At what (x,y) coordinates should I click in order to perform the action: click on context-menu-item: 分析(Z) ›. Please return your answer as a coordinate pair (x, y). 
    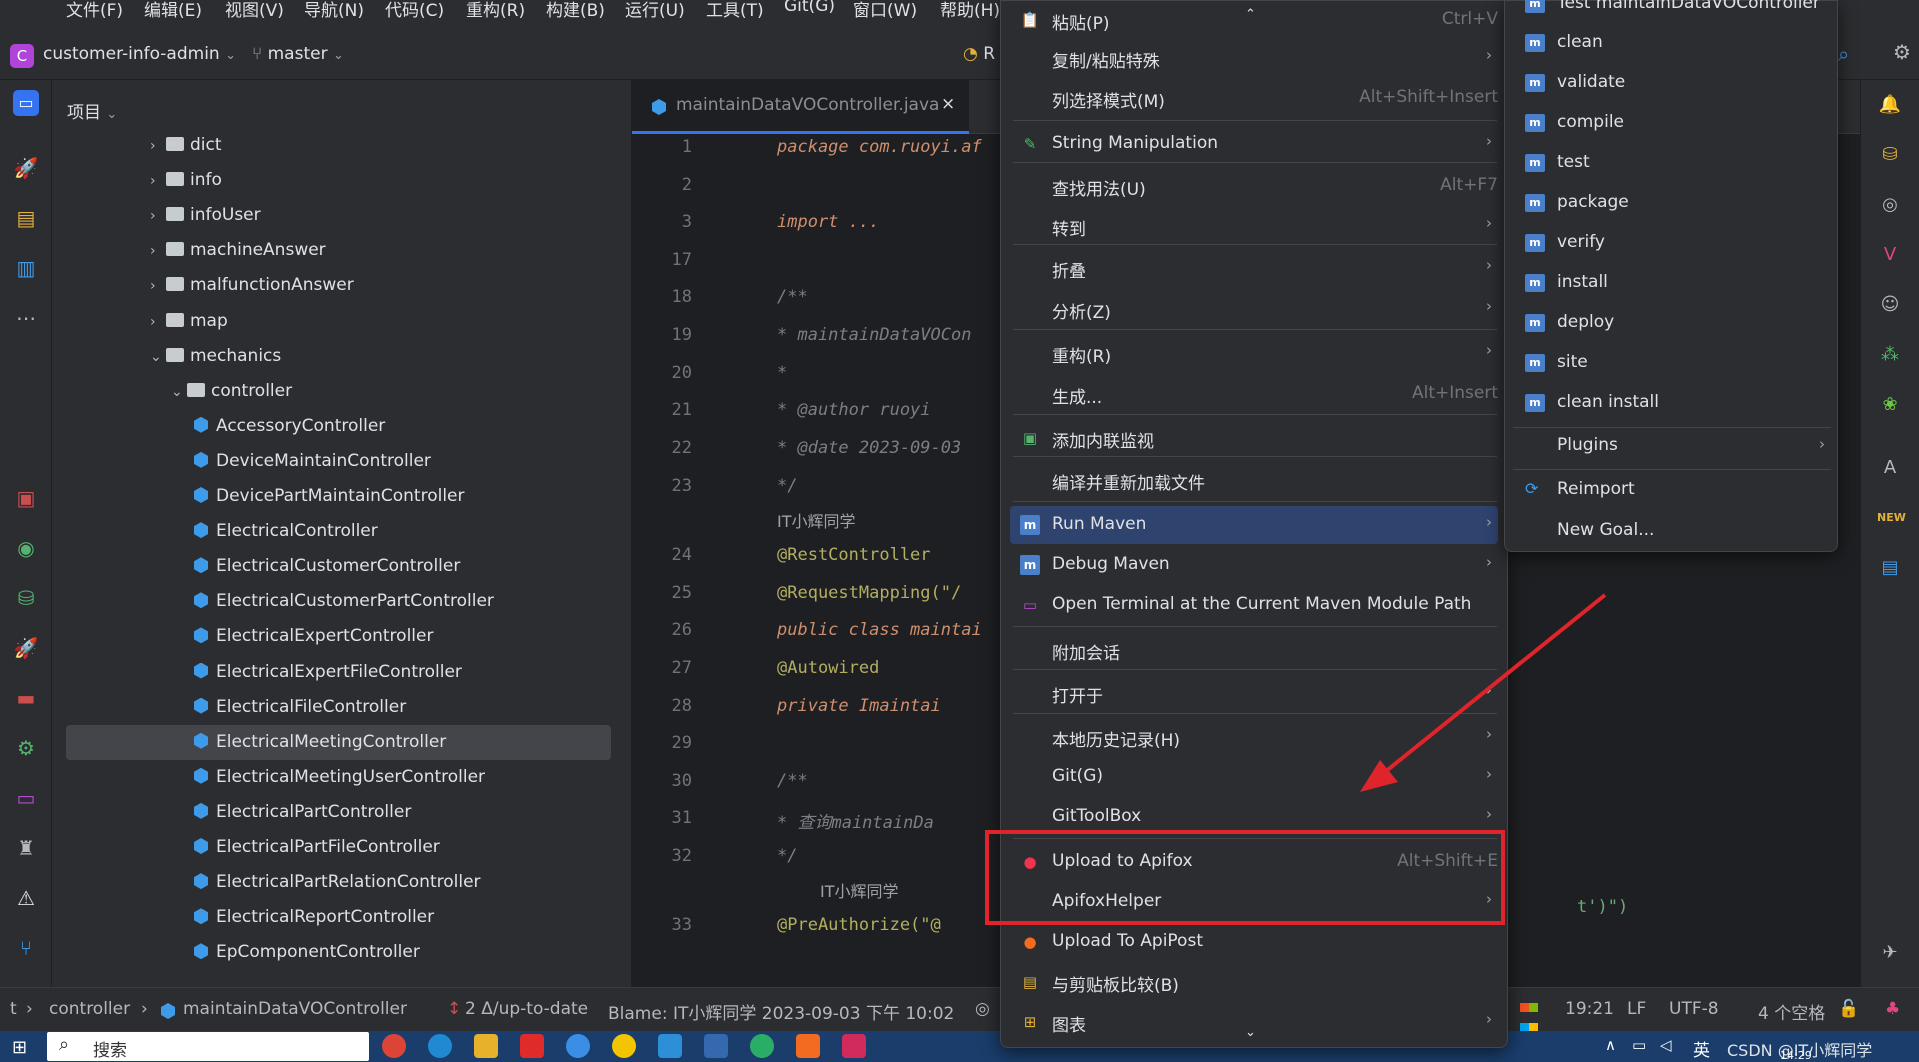
    Looking at the image, I should click on (1254, 309).